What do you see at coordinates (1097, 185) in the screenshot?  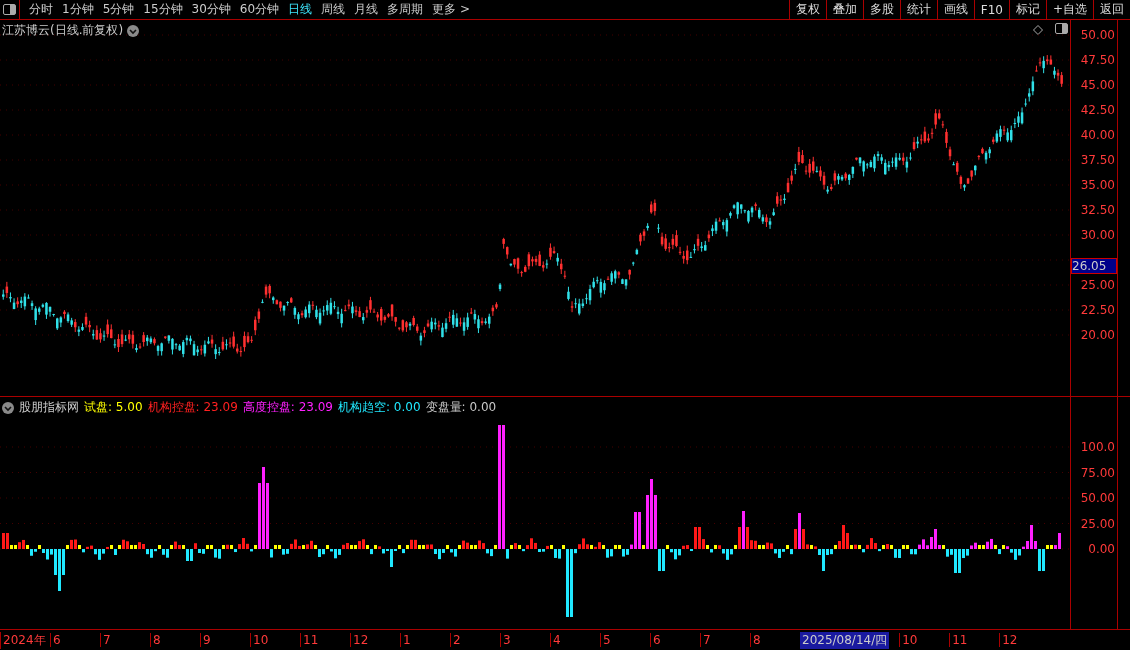 I see `price-tick-label: 35.00` at bounding box center [1097, 185].